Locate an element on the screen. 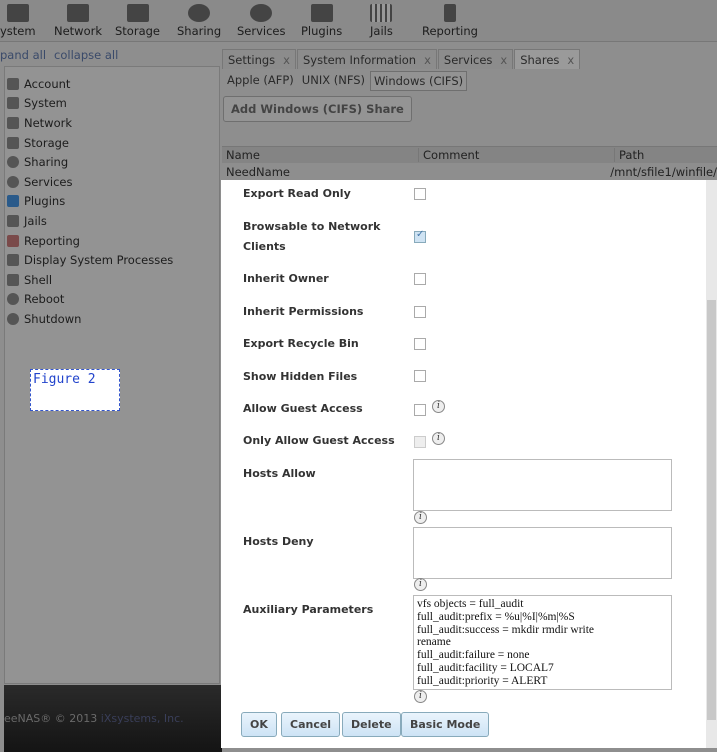  column-path: Path is located at coordinates (665, 155).